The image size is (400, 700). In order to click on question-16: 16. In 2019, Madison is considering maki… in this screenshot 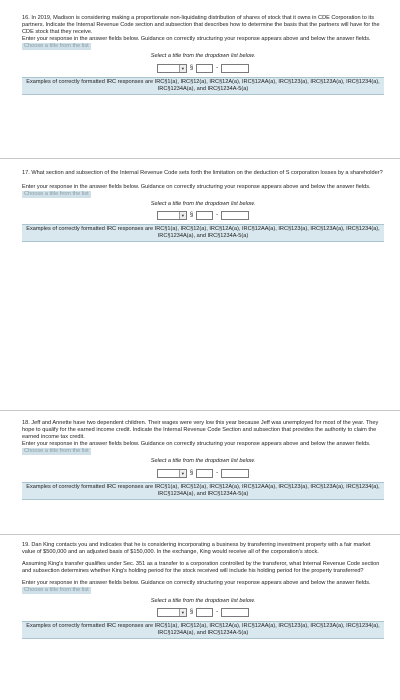, I will do `click(203, 55)`.